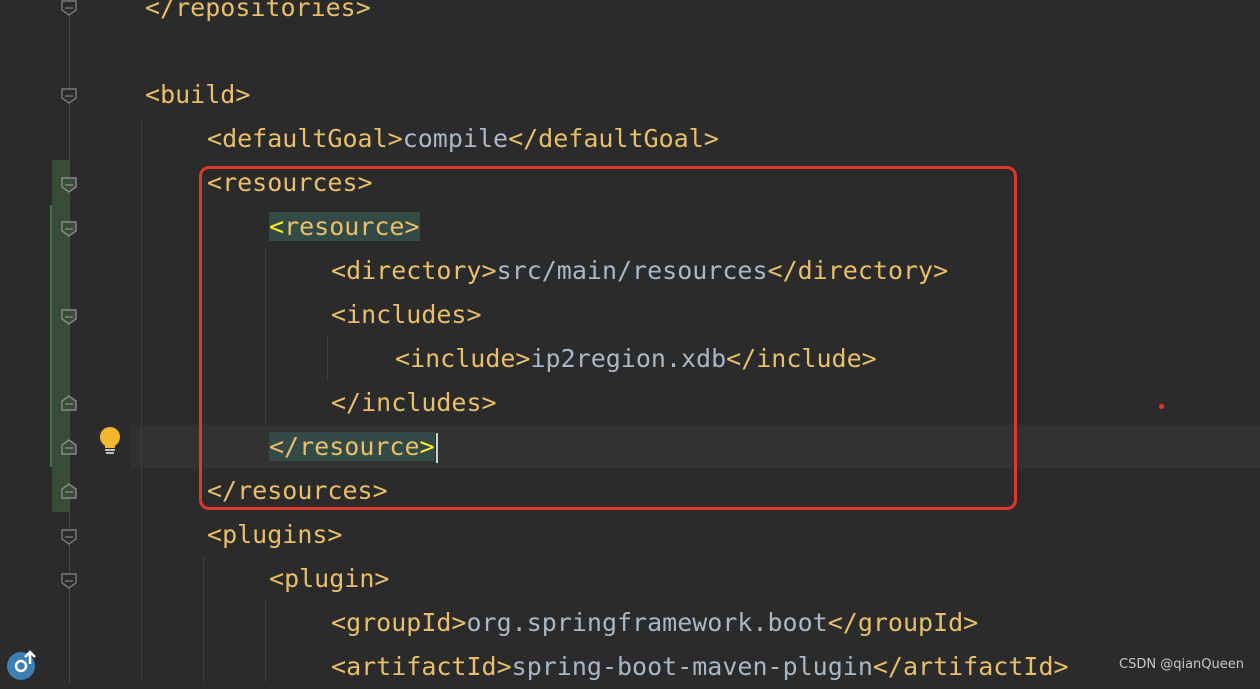  I want to click on code-line-plugin: <plugin>, so click(329, 579).